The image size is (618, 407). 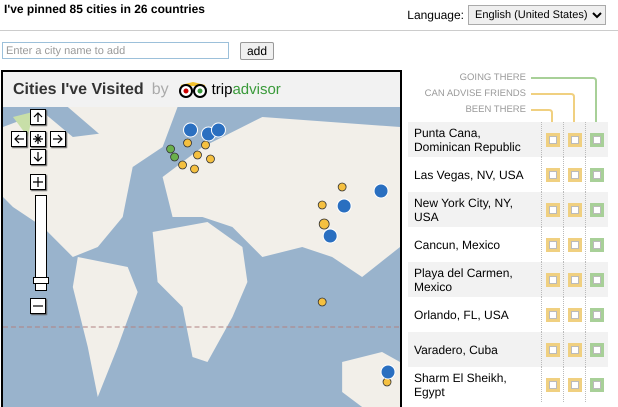 What do you see at coordinates (435, 15) in the screenshot?
I see `language-label: Language:` at bounding box center [435, 15].